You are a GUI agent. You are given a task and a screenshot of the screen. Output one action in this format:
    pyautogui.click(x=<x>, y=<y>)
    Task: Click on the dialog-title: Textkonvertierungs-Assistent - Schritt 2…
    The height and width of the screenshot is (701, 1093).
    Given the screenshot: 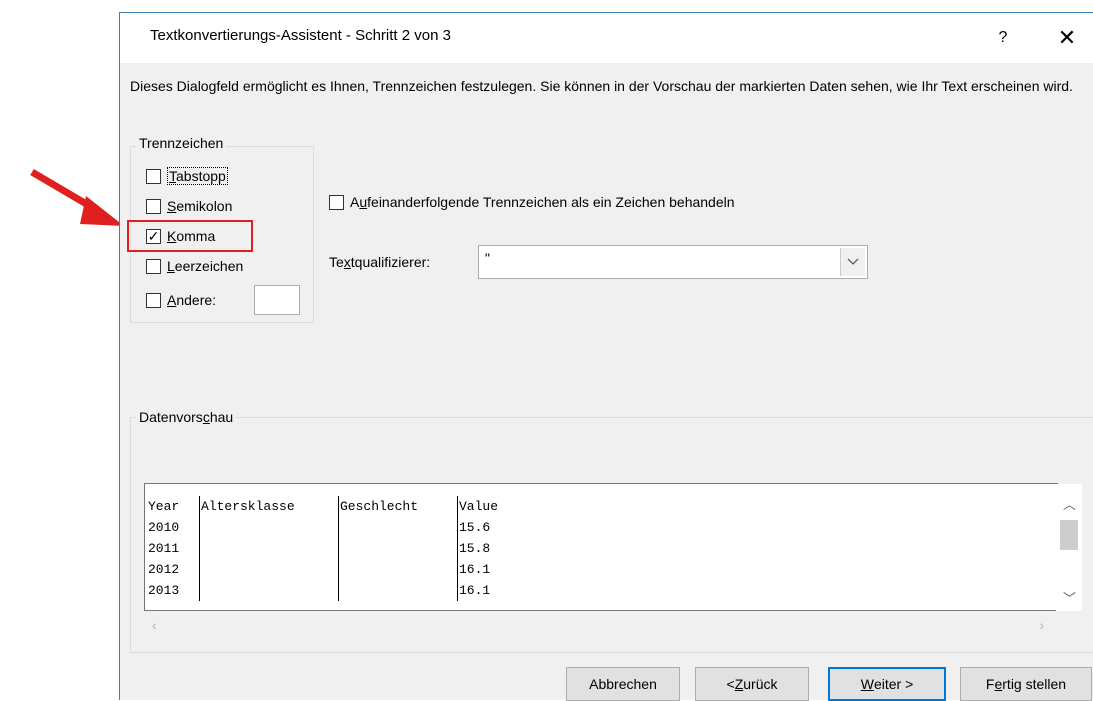 What is the action you would take?
    pyautogui.click(x=300, y=35)
    